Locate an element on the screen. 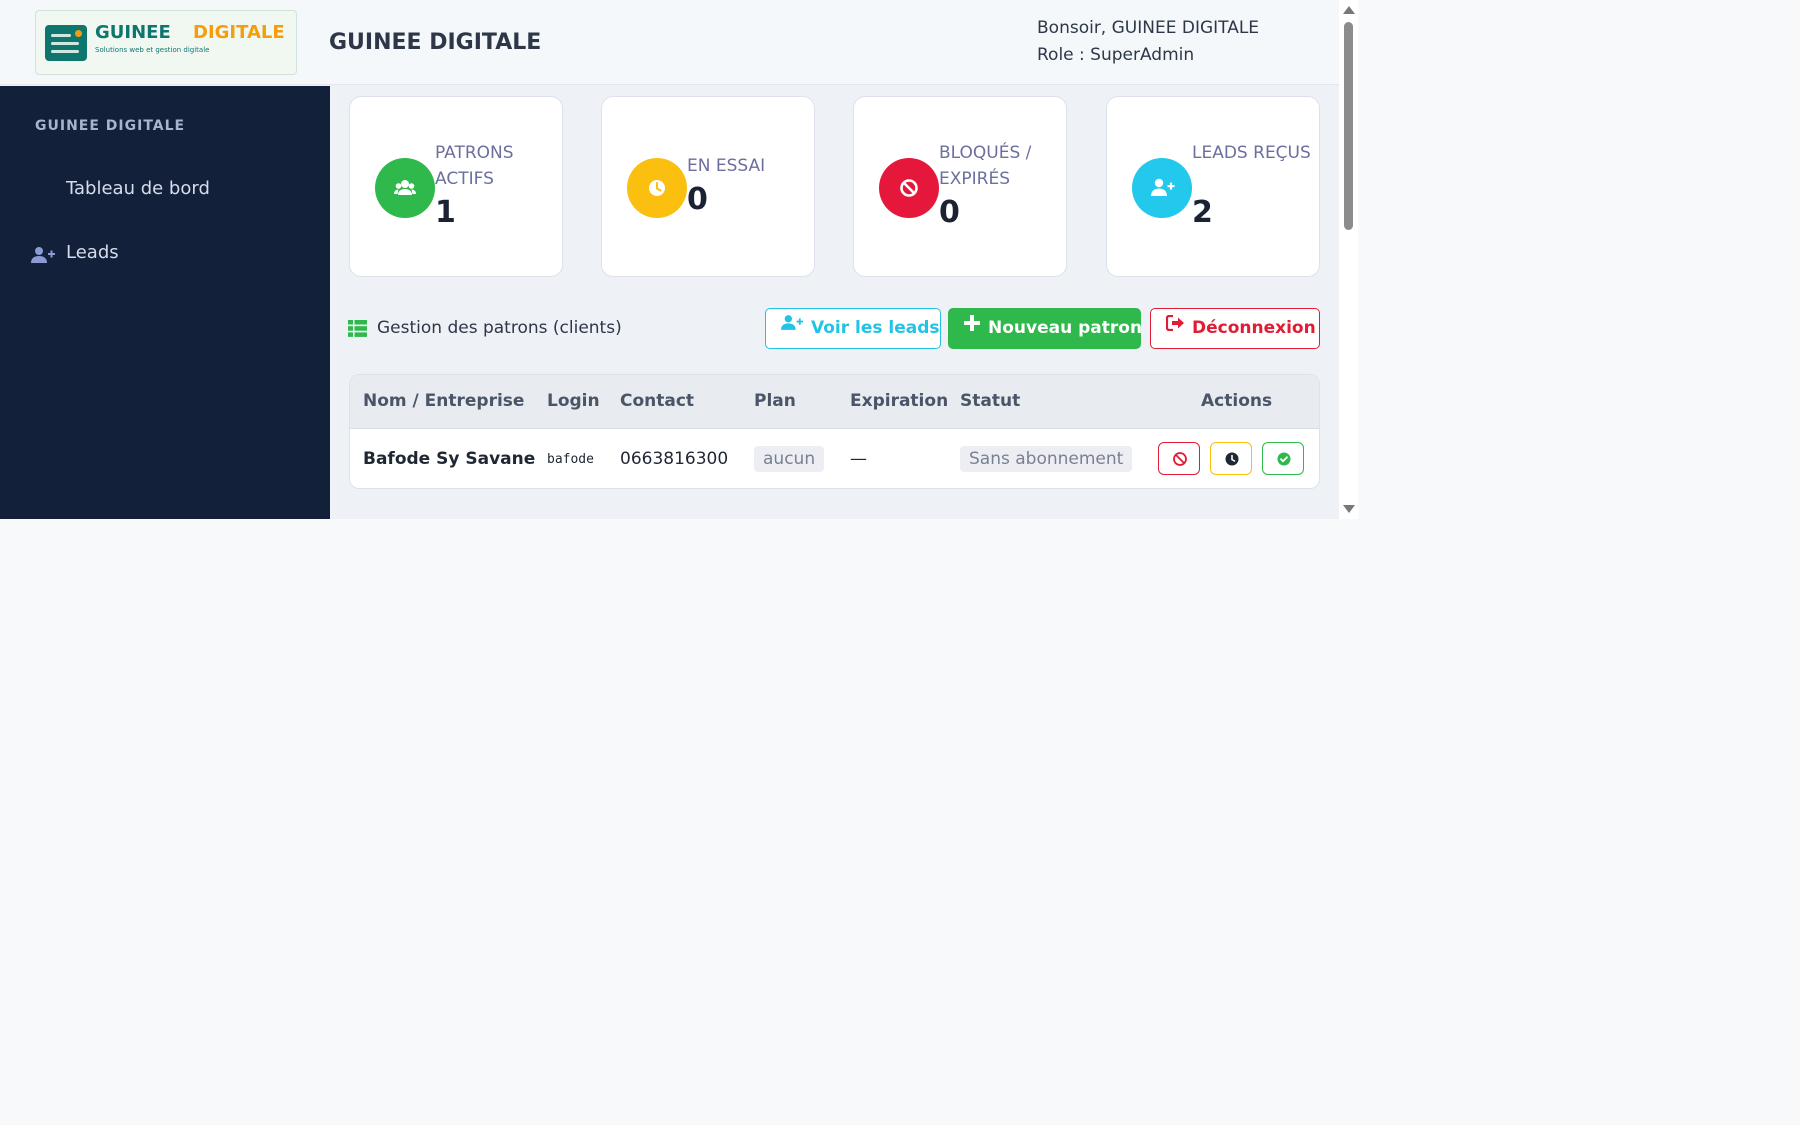  sidebar-item-dashboard: Tableau de bord is located at coordinates (165, 190).